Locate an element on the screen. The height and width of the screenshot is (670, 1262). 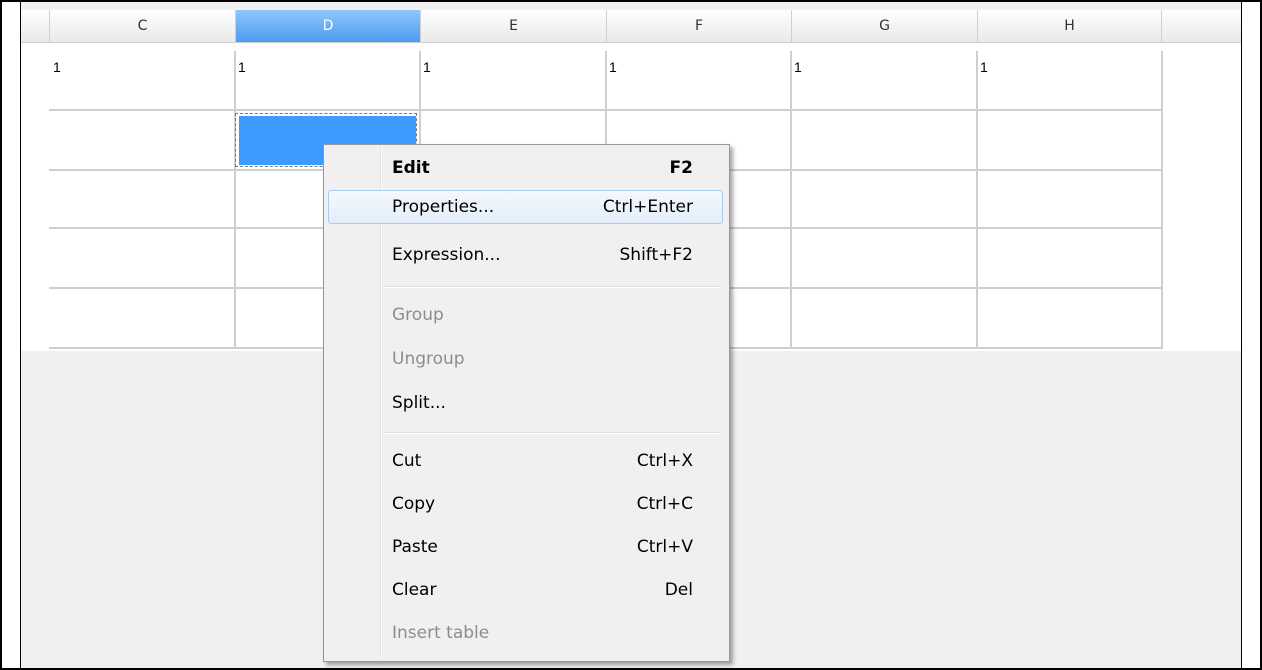
menu-item-label: Group is located at coordinates (418, 315).